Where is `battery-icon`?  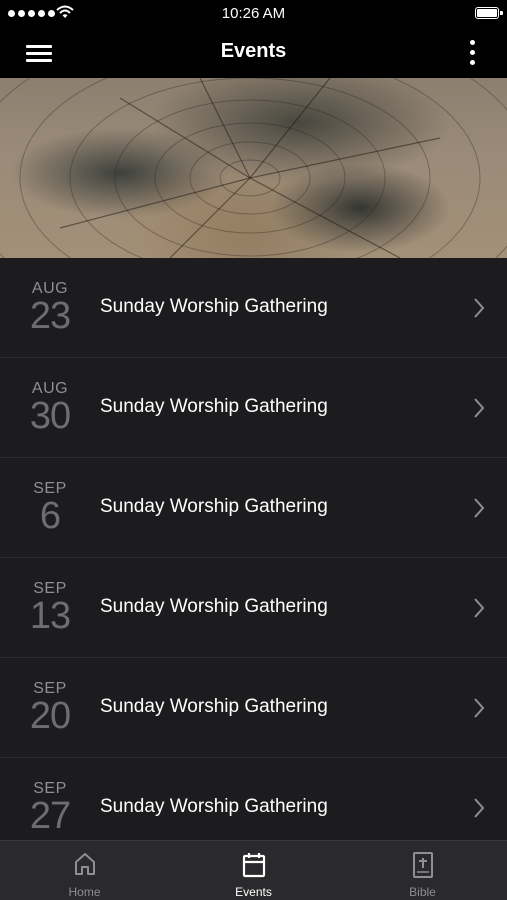 battery-icon is located at coordinates (489, 13).